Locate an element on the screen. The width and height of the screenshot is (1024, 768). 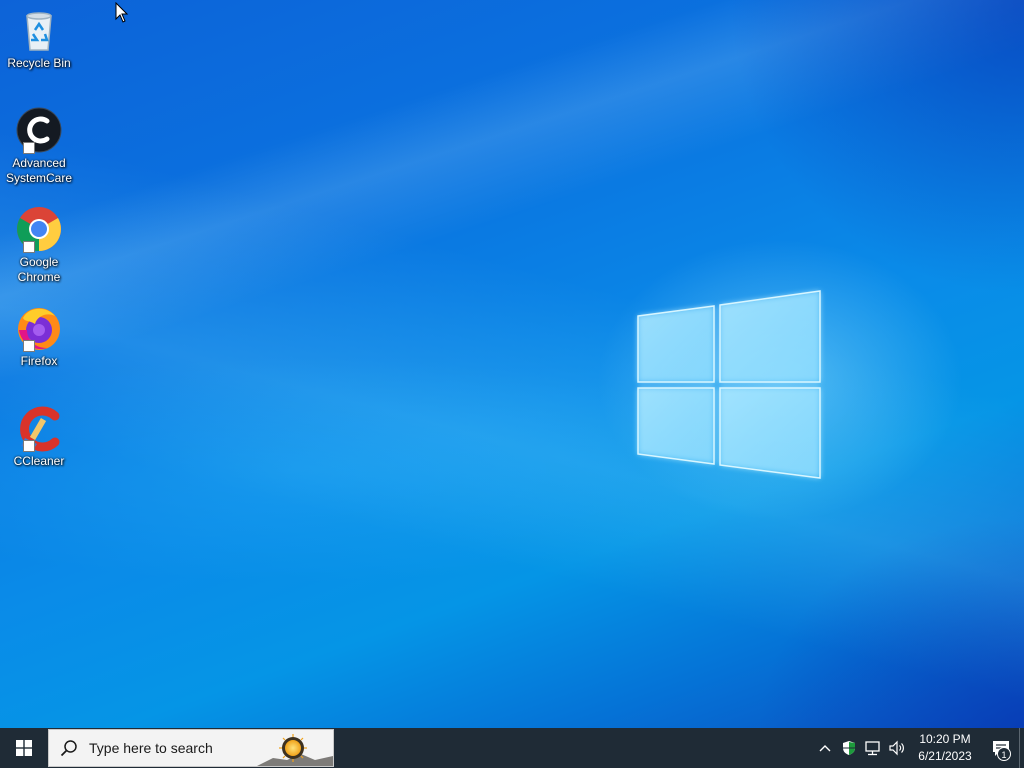
desktop-icon-label: Advanced SystemCare is located at coordinates (39, 170).